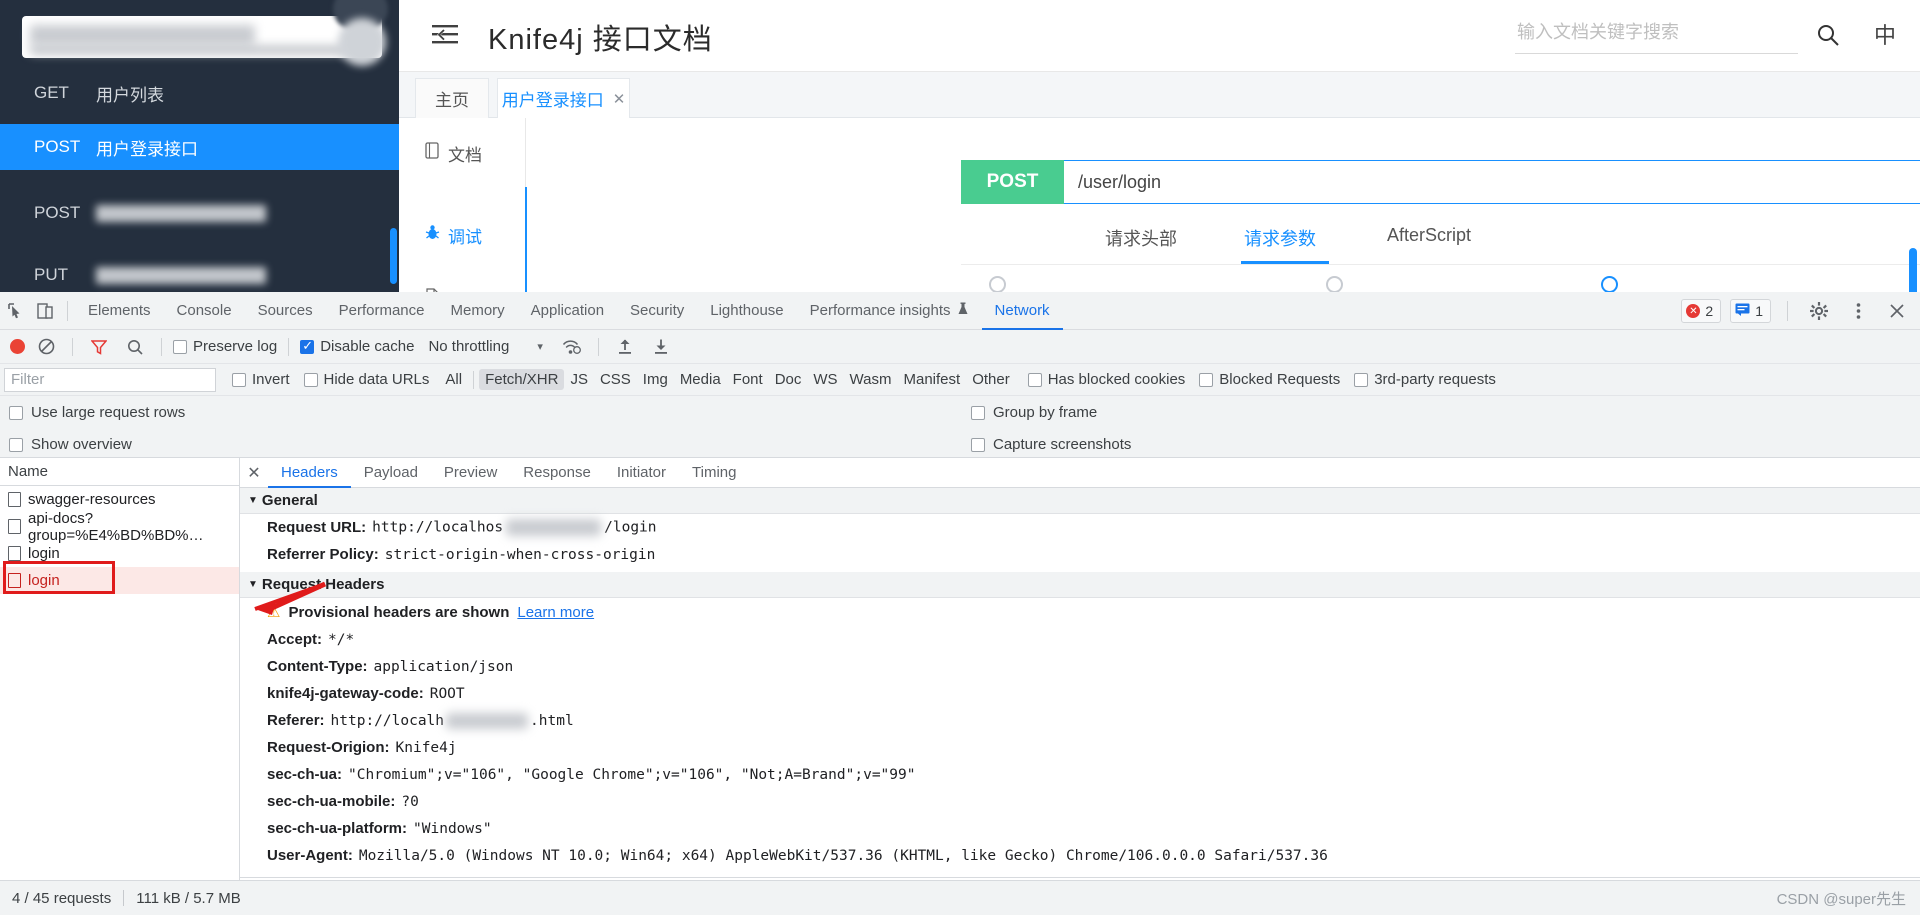 The height and width of the screenshot is (915, 1920). I want to click on sidebar-search-input, so click(202, 37).